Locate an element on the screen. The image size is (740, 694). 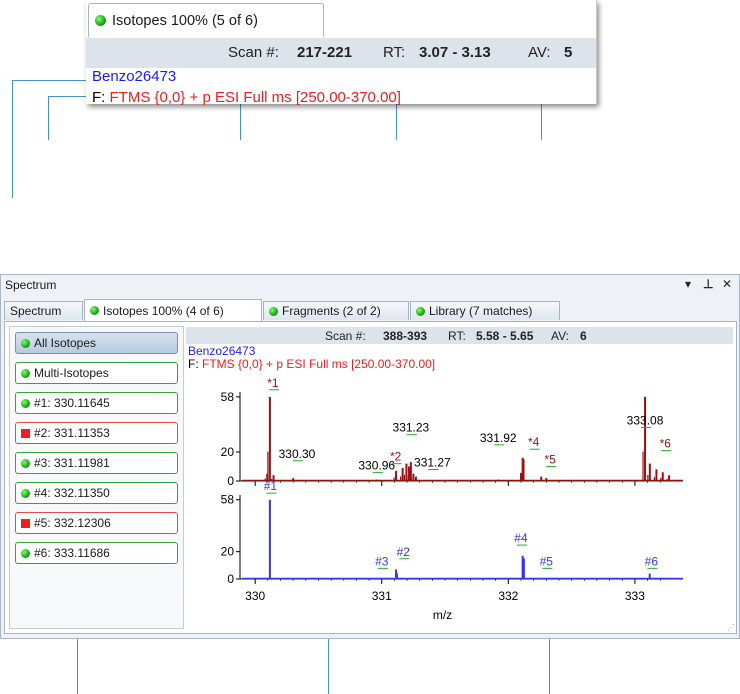
resize-grip-icon: ⋰ is located at coordinates (731, 627).